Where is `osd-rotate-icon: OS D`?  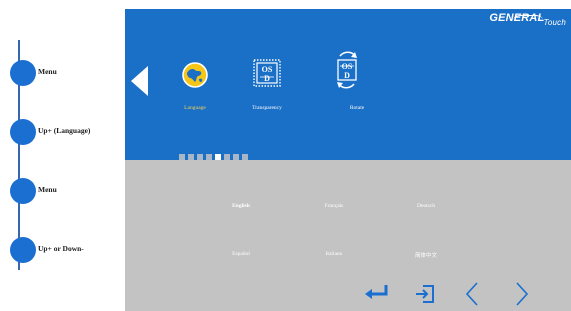
osd-rotate-icon: OS D is located at coordinates (347, 70).